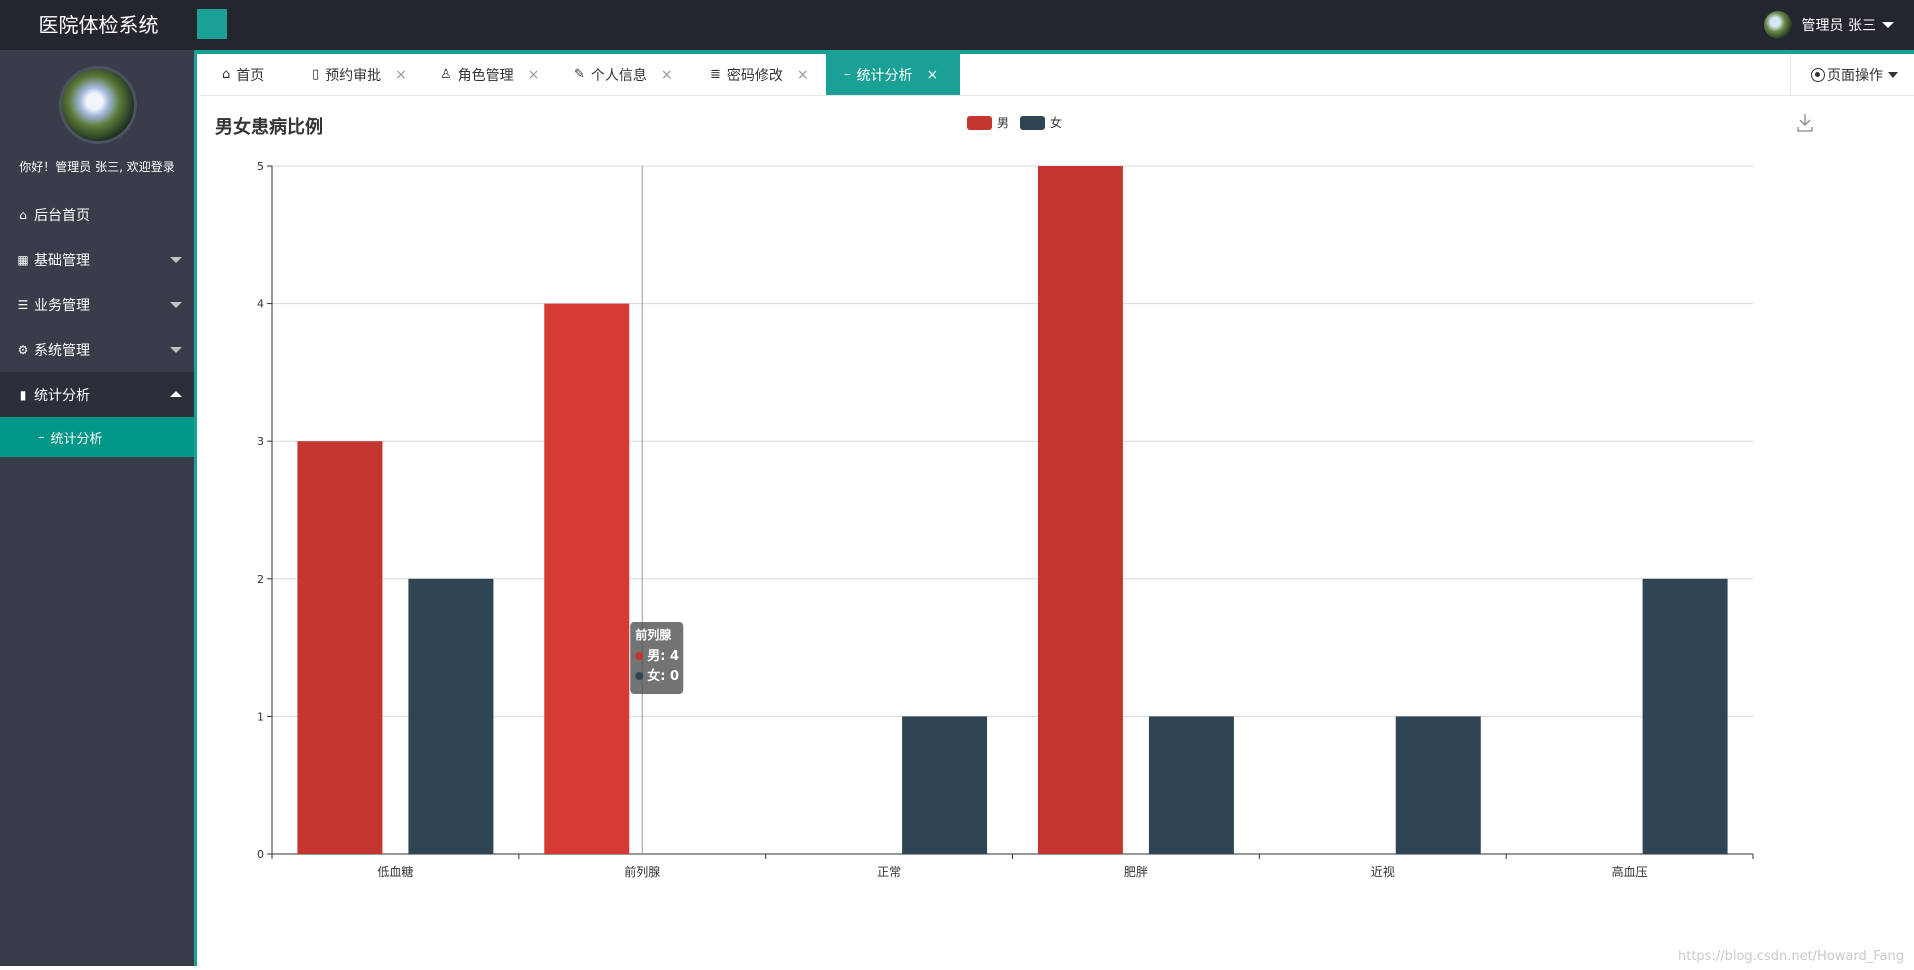 This screenshot has width=1914, height=970. Describe the element at coordinates (715, 74) in the screenshot. I see `align-icon: ≣` at that location.